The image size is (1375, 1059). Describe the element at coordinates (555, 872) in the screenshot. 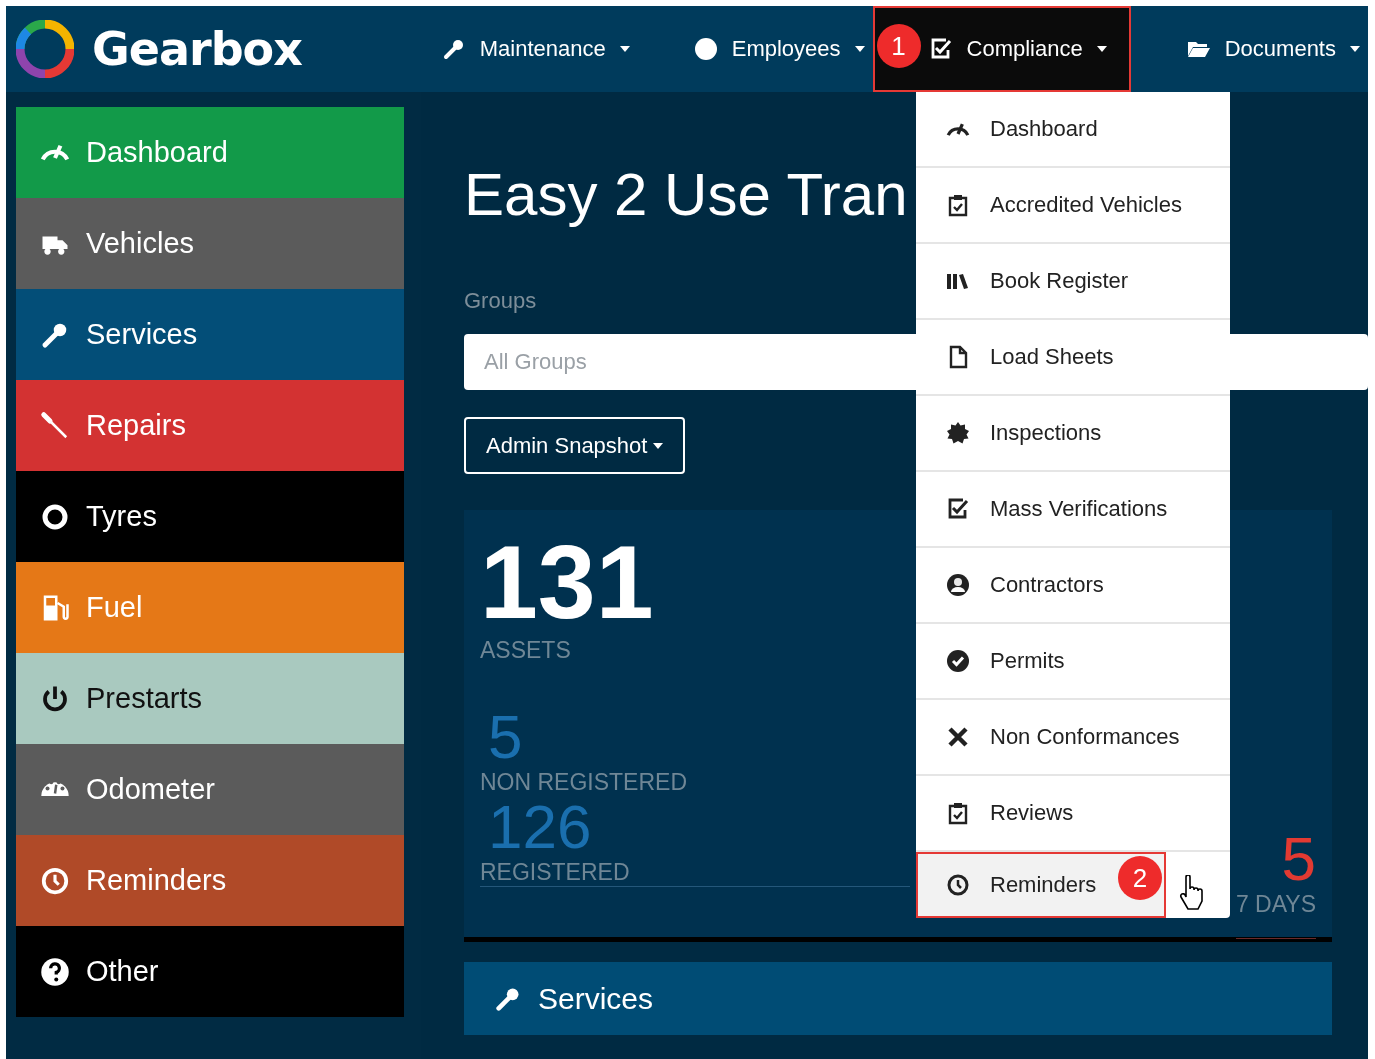

I see `stat-label: REGISTERED` at that location.